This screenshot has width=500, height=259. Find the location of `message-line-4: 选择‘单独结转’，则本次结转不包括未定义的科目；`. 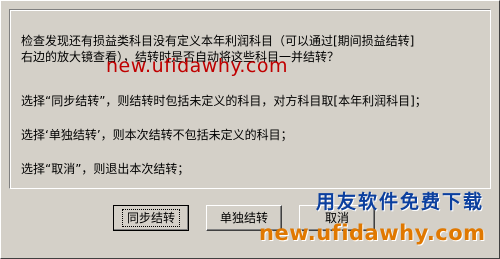

message-line-4: 选择‘单独结转’，则本次结转不包括未定义的科目； is located at coordinates (157, 135).